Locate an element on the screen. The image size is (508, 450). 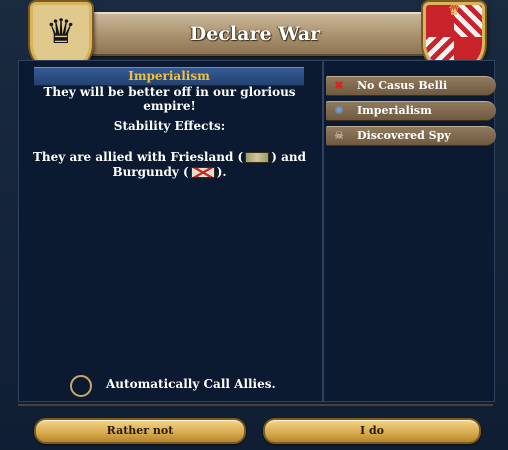
casus-belli-option-label: No Casus Belli is located at coordinates (402, 85).